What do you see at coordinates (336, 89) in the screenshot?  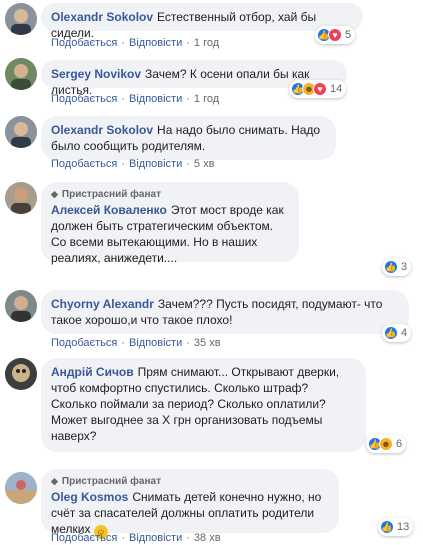 I see `reaction-count: 14` at bounding box center [336, 89].